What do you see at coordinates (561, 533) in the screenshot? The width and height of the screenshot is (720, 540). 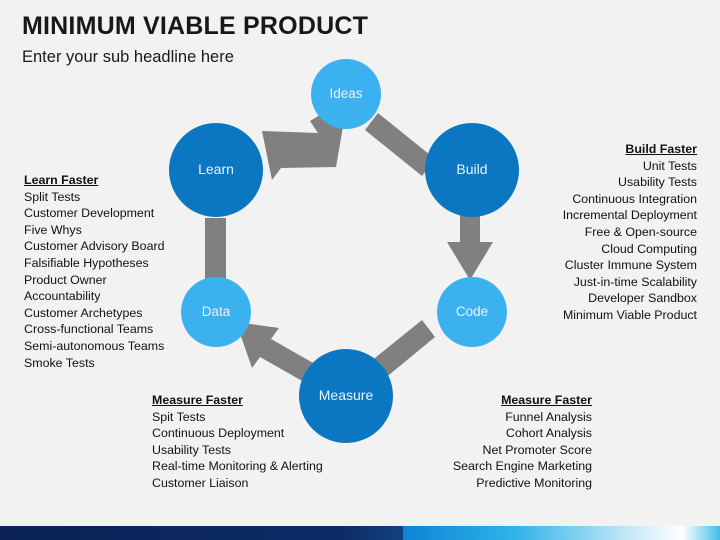 I see `footer-accent-blue` at bounding box center [561, 533].